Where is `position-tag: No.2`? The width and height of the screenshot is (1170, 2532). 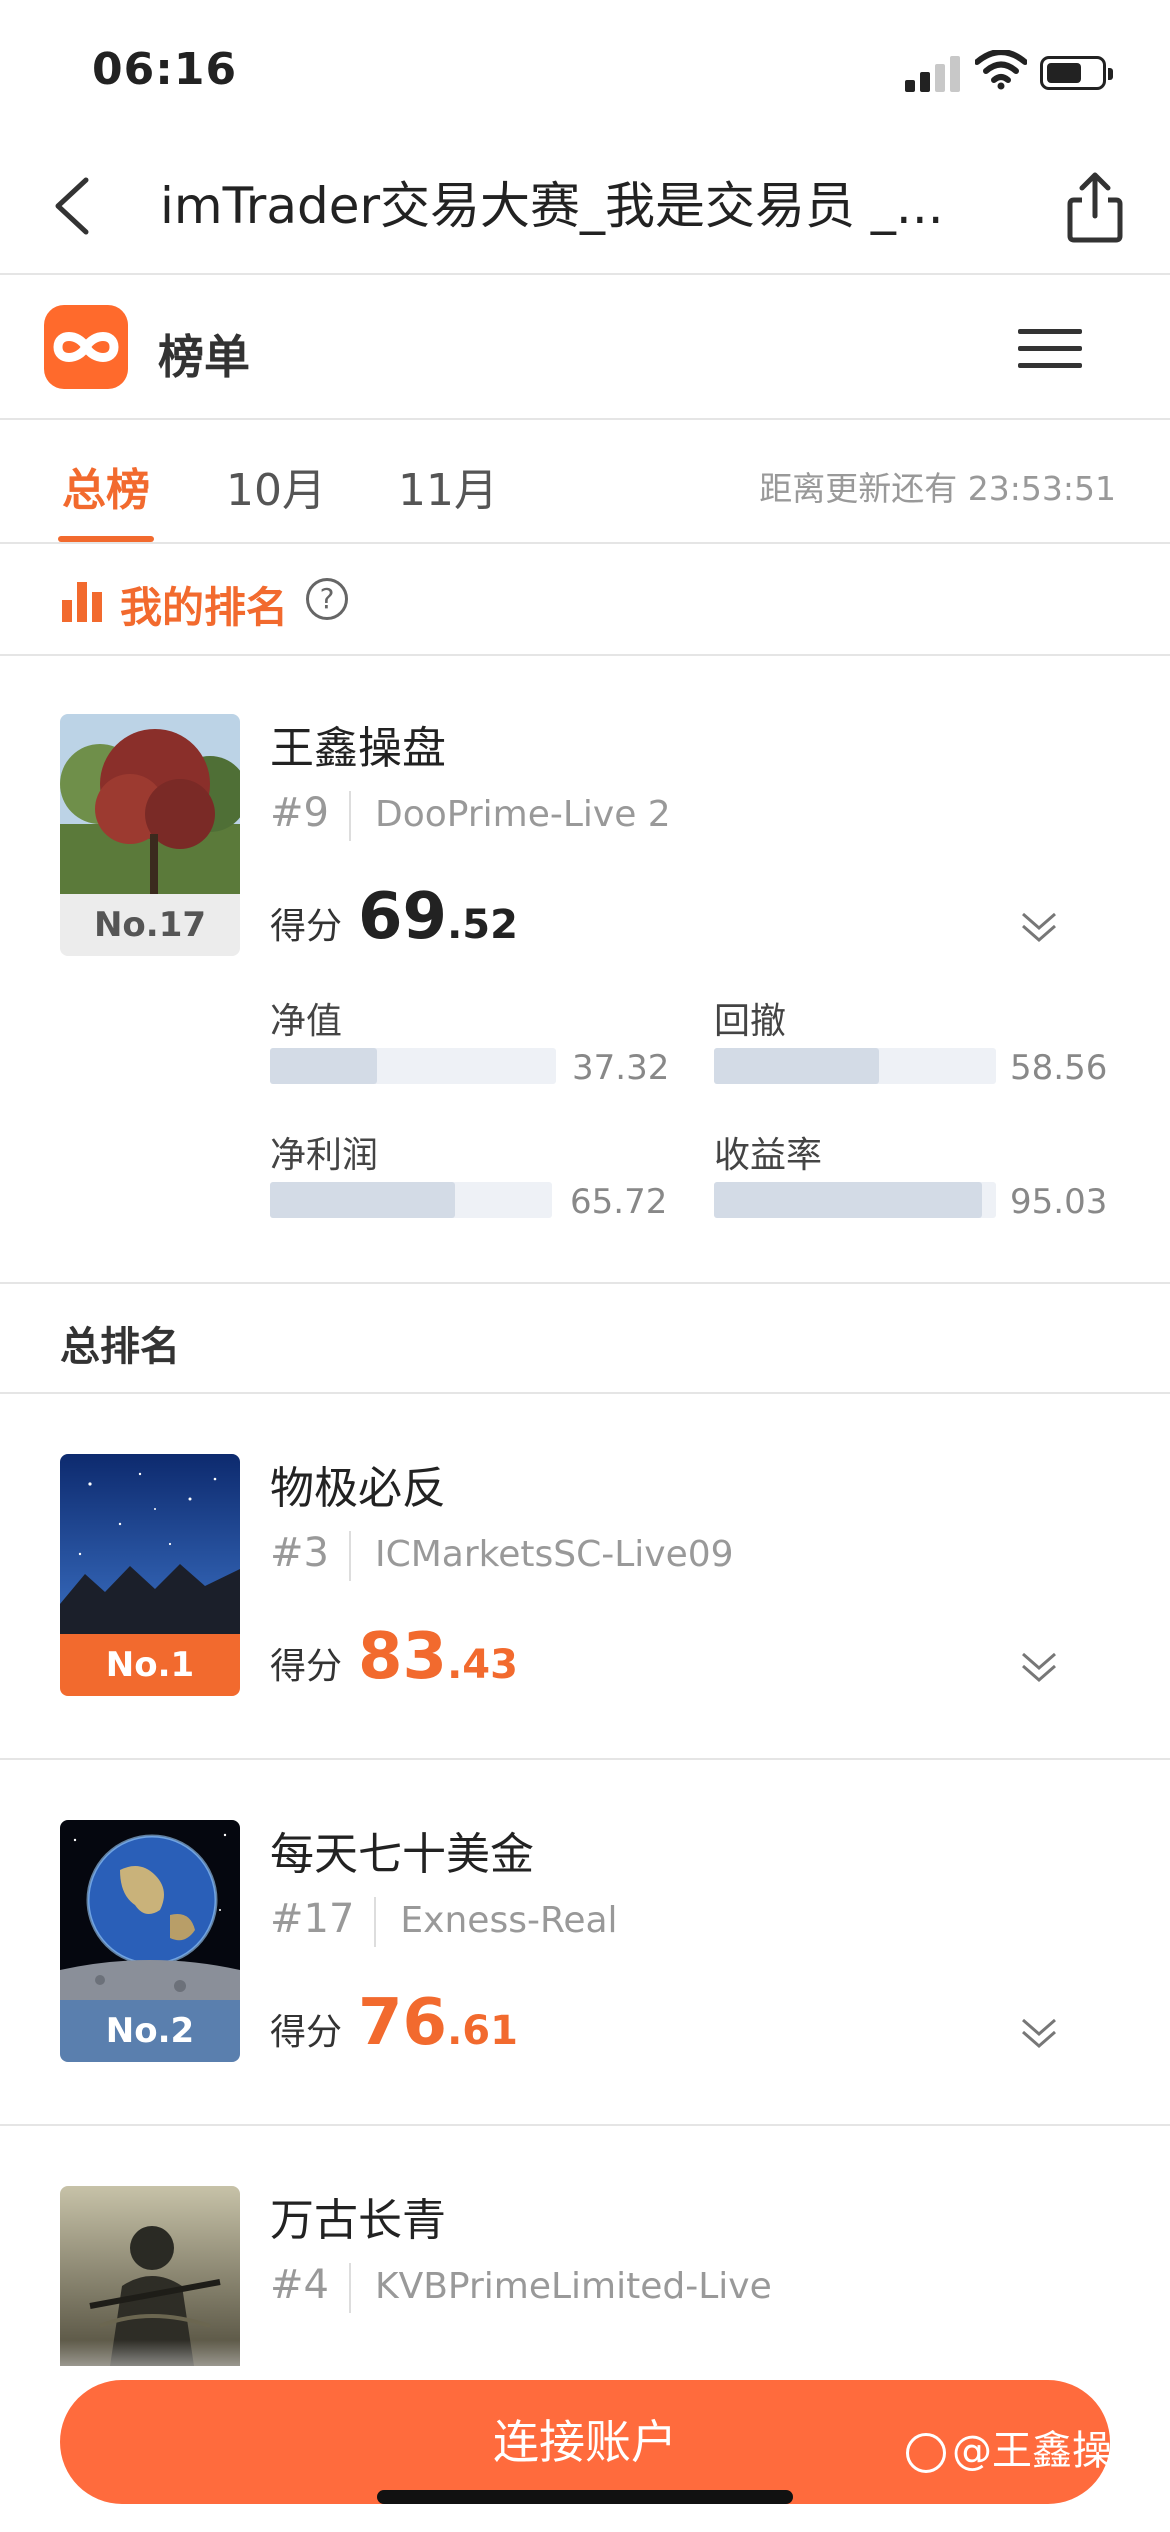
position-tag: No.2 is located at coordinates (150, 2031).